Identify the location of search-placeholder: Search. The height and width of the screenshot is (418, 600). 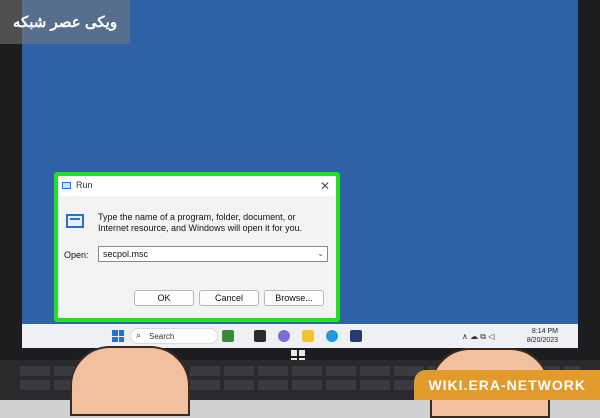
(162, 336).